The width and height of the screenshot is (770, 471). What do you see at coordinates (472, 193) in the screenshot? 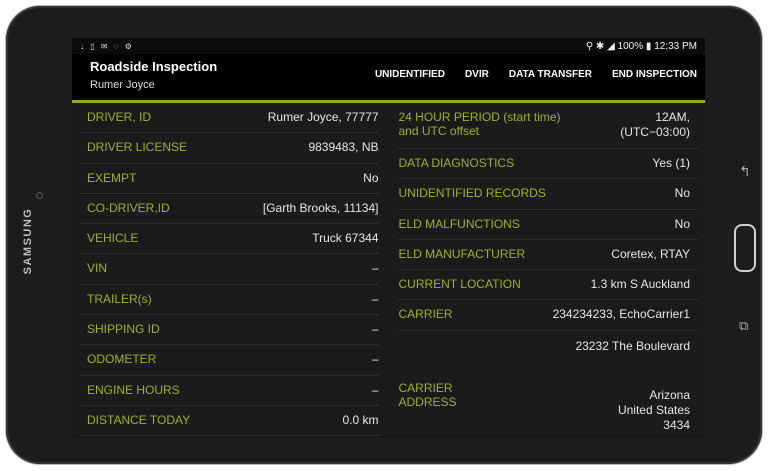
I see `row-label: UNIDENTIFIED RECORDS` at bounding box center [472, 193].